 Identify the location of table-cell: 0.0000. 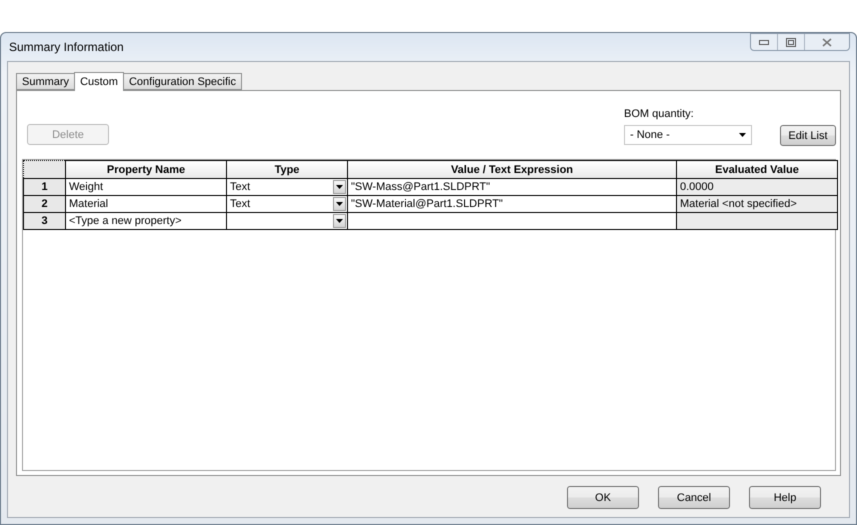
(757, 187).